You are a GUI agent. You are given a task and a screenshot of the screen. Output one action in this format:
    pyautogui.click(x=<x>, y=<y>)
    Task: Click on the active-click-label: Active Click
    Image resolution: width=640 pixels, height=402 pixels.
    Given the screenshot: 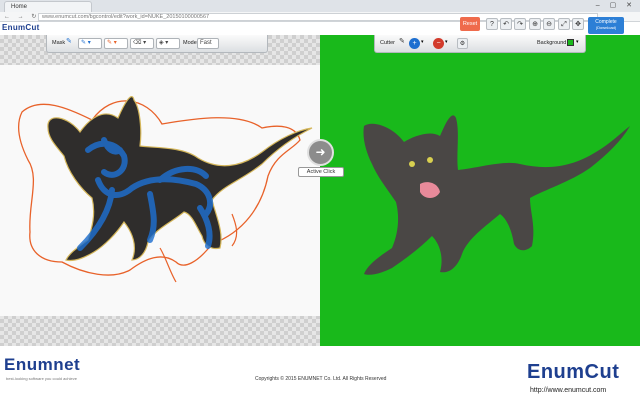 What is the action you would take?
    pyautogui.click(x=321, y=172)
    